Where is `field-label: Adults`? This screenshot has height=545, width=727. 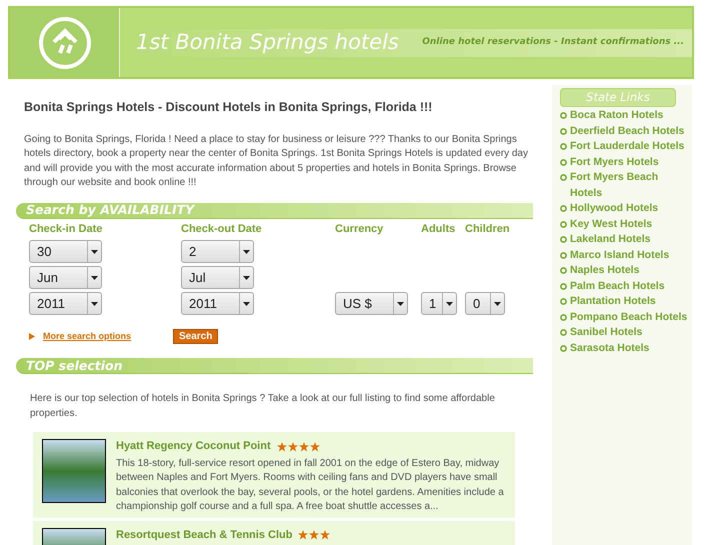
field-label: Adults is located at coordinates (438, 229).